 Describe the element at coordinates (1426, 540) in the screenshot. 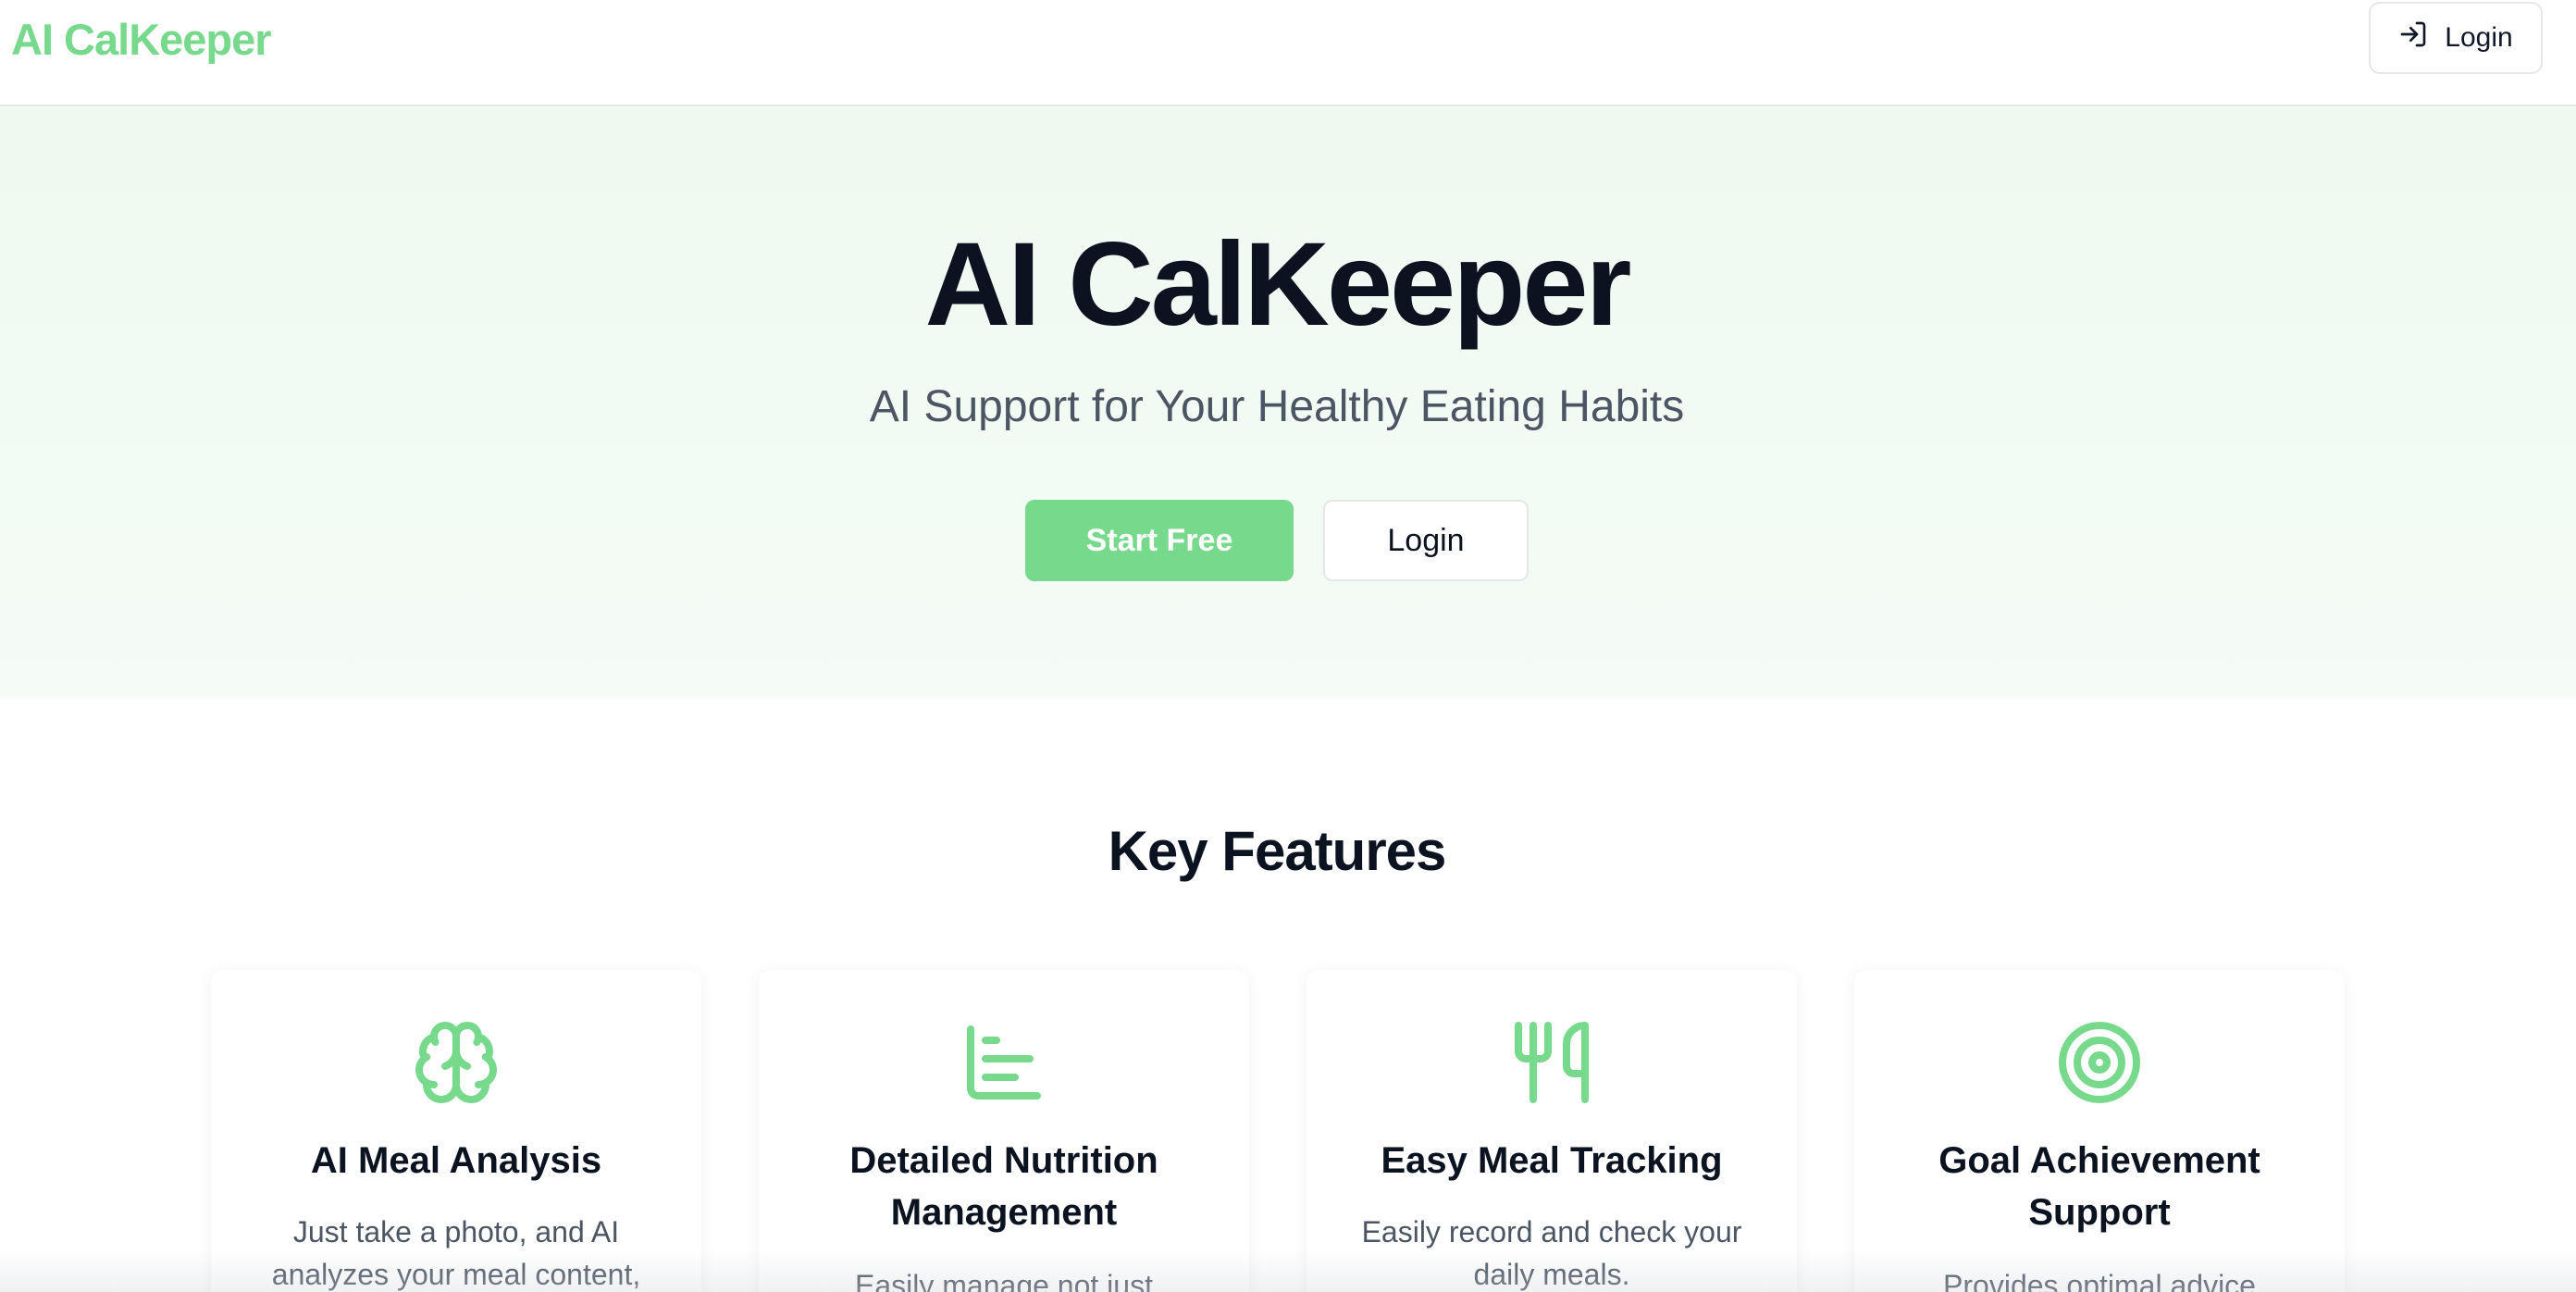

I see `hero-login-button: Login` at that location.